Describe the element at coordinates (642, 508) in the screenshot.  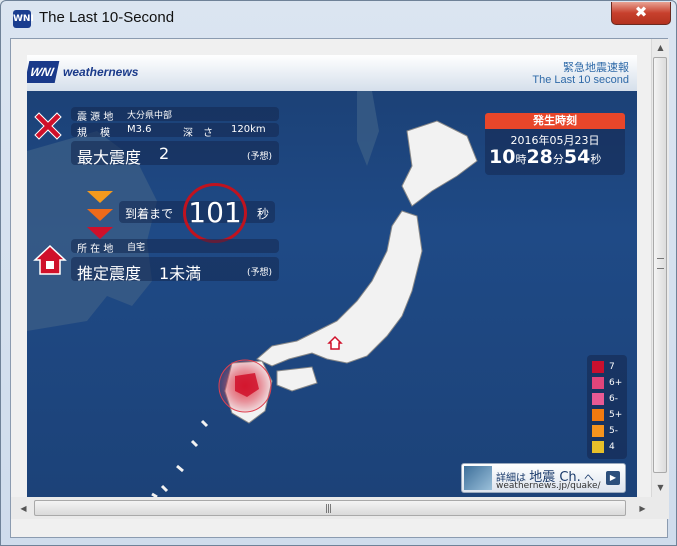
I see `scroll-right-icon: ▶` at that location.